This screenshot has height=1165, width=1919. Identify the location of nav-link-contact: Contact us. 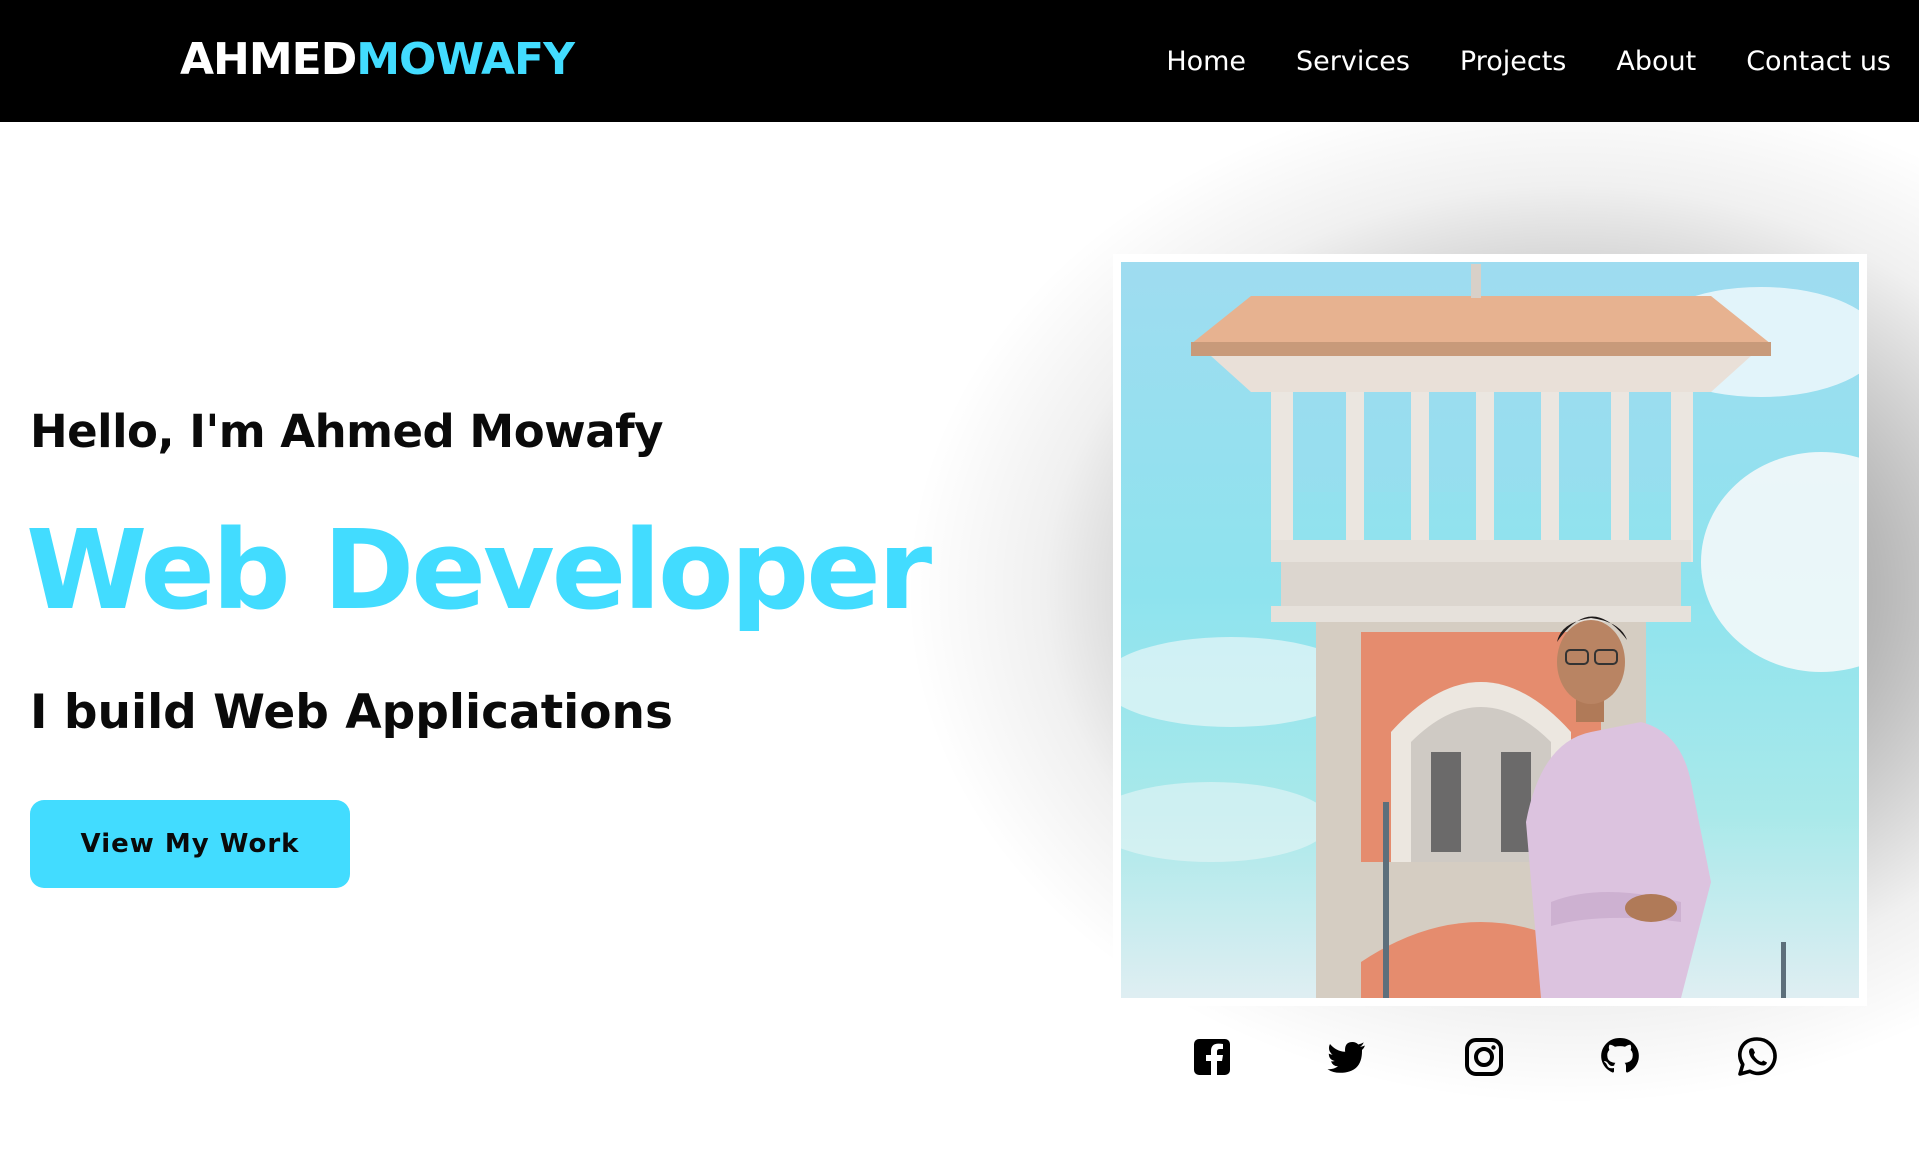
(1818, 61).